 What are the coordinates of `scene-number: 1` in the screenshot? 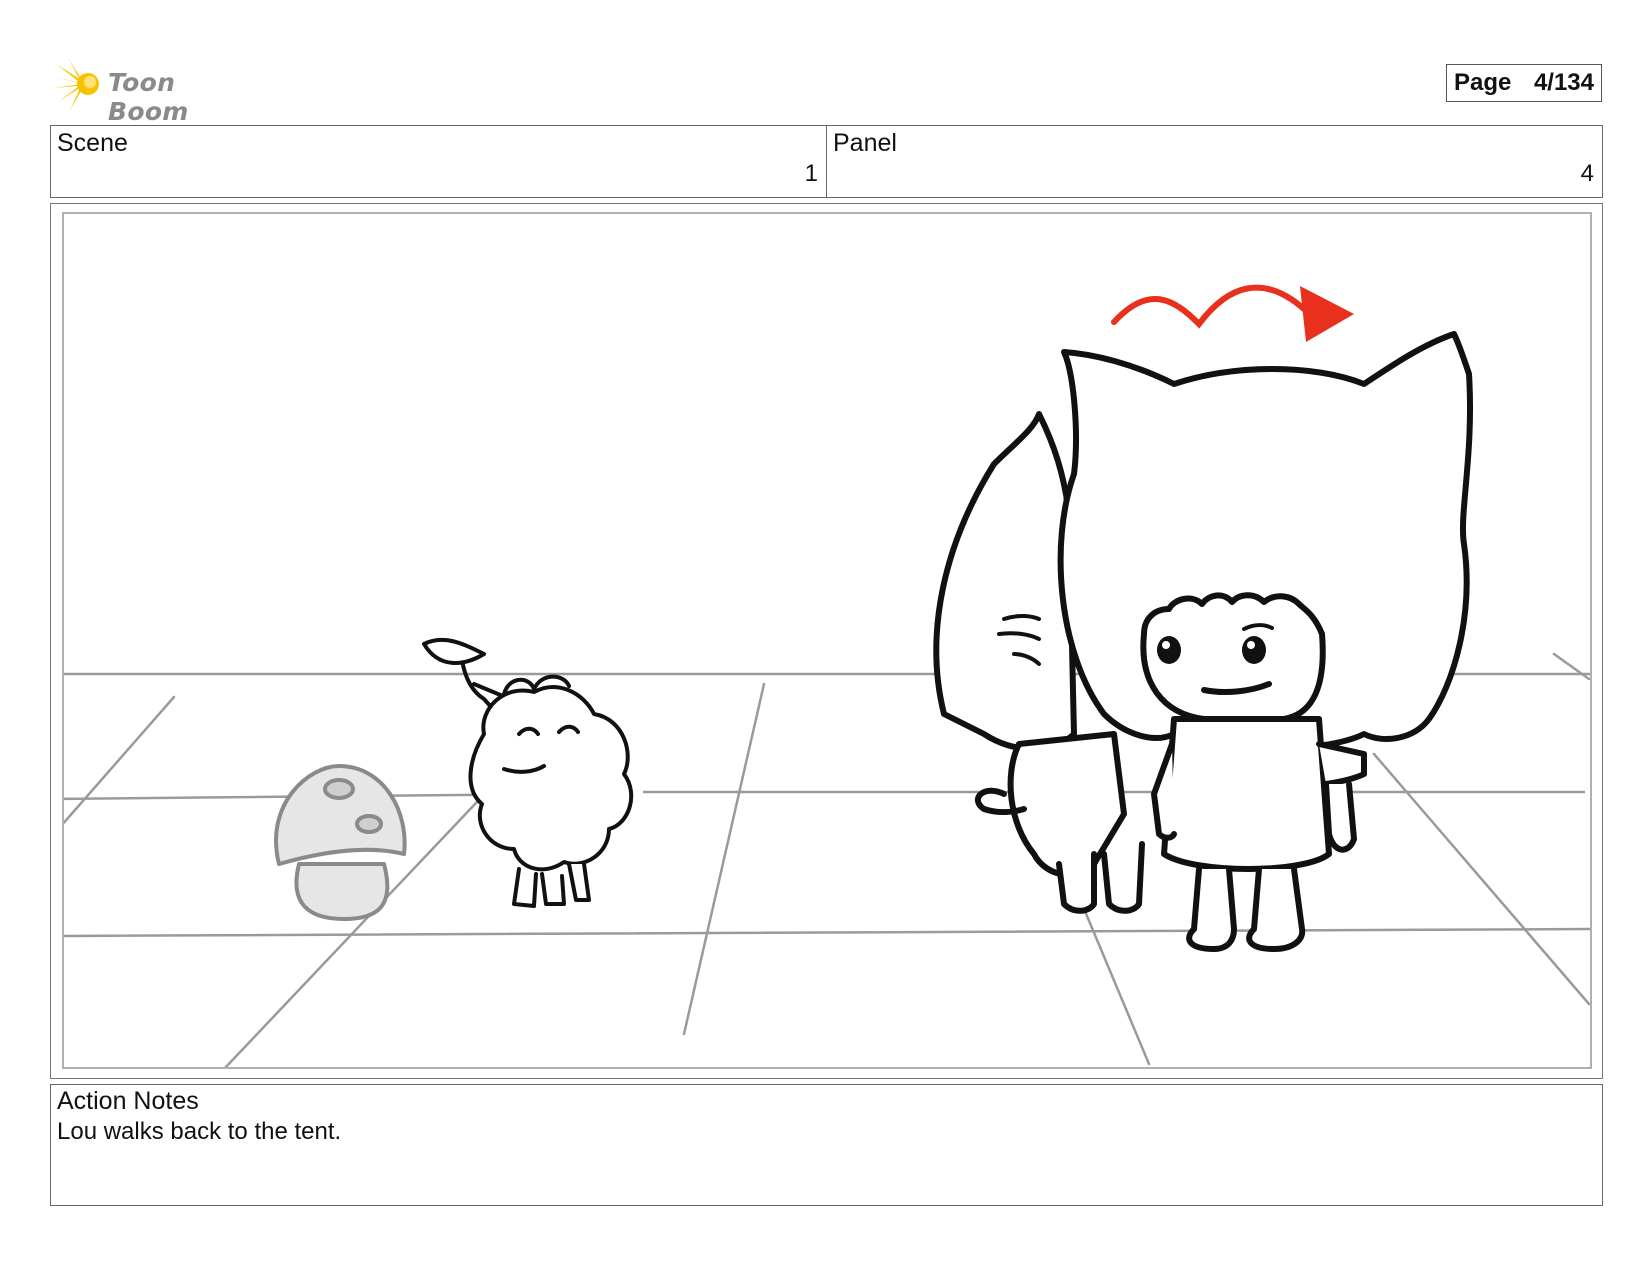 It's located at (811, 173).